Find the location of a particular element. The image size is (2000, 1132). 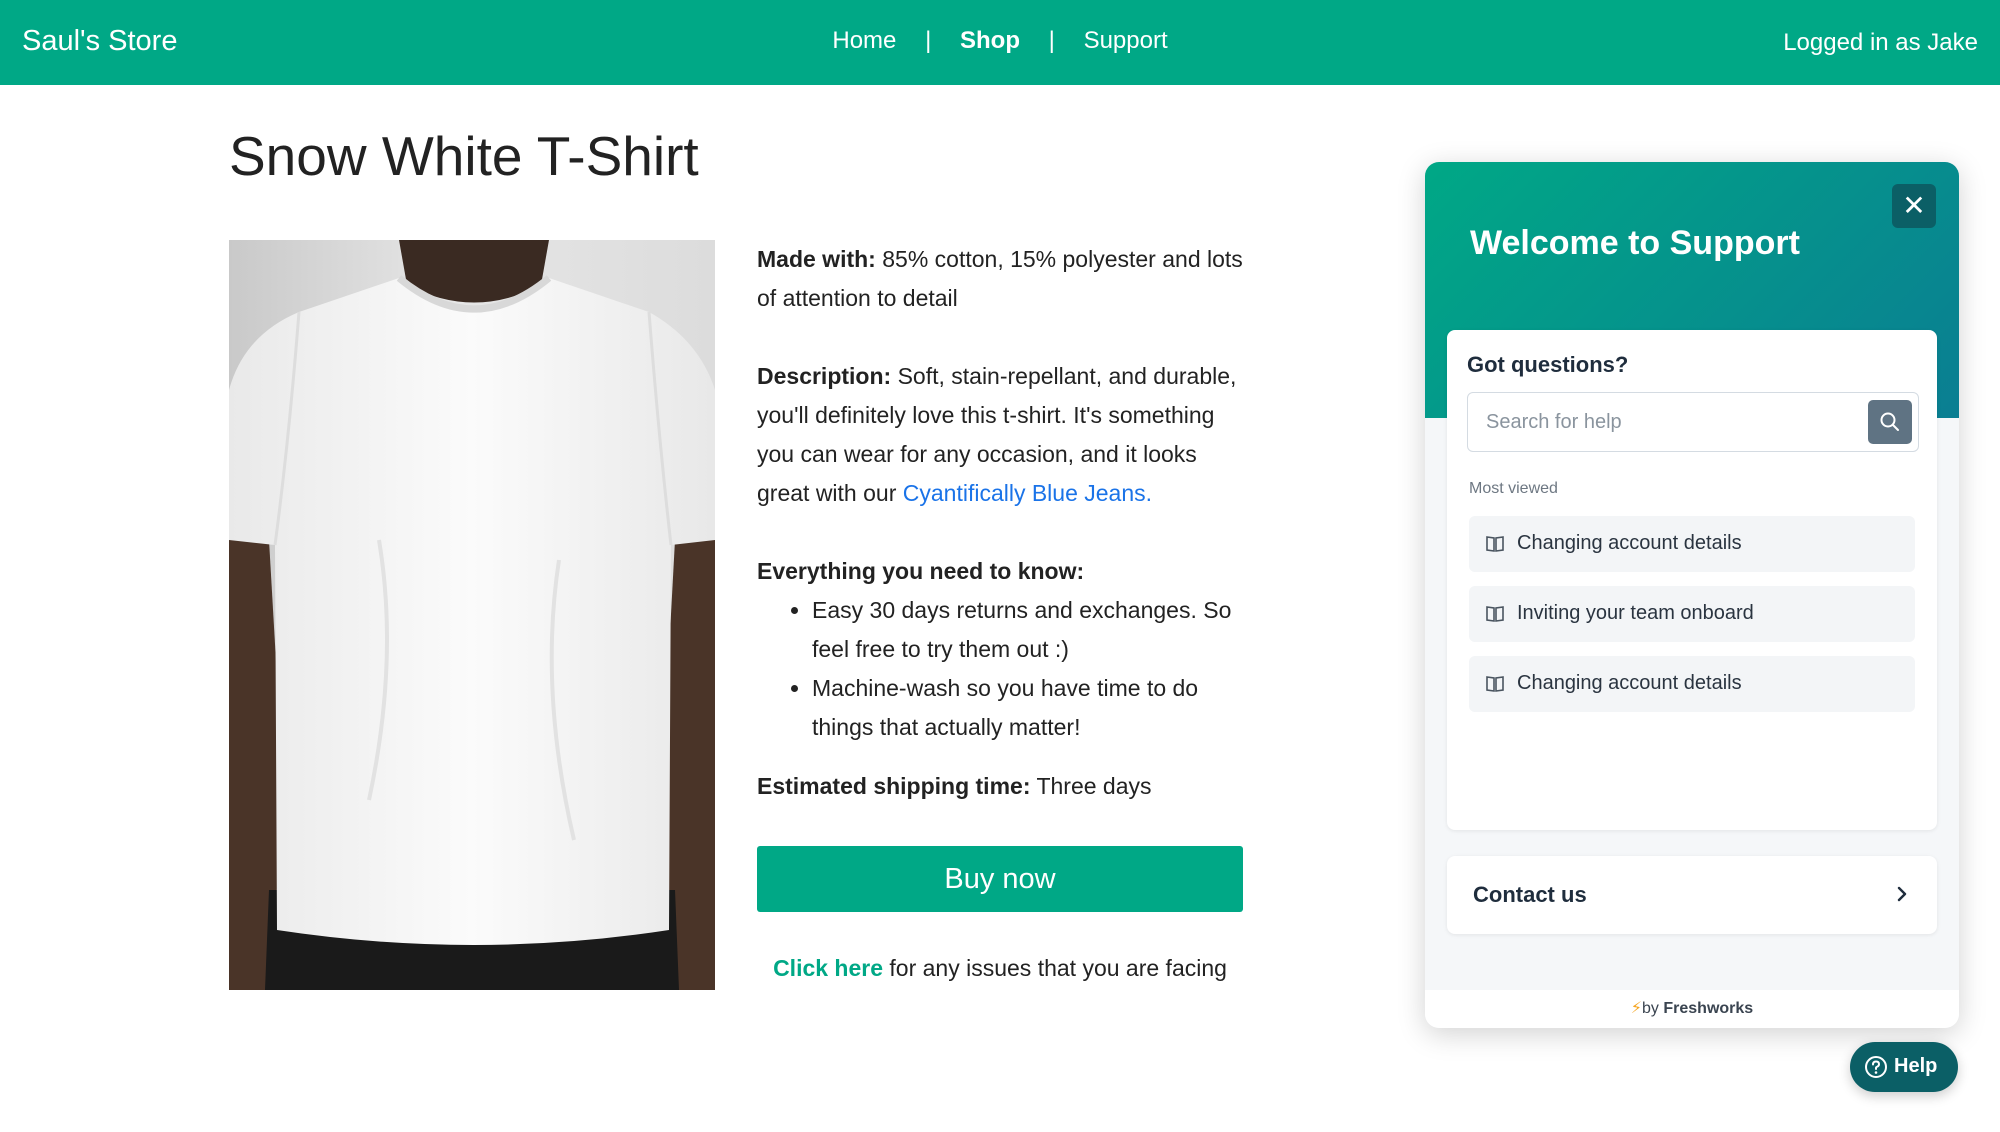

shipping-text: Three days is located at coordinates (1091, 786).